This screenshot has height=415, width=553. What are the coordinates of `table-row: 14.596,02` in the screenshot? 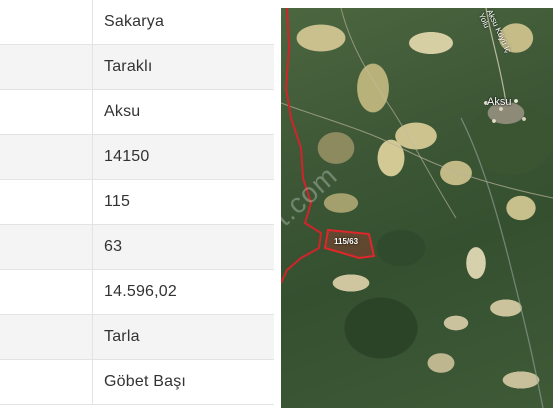 It's located at (137, 292).